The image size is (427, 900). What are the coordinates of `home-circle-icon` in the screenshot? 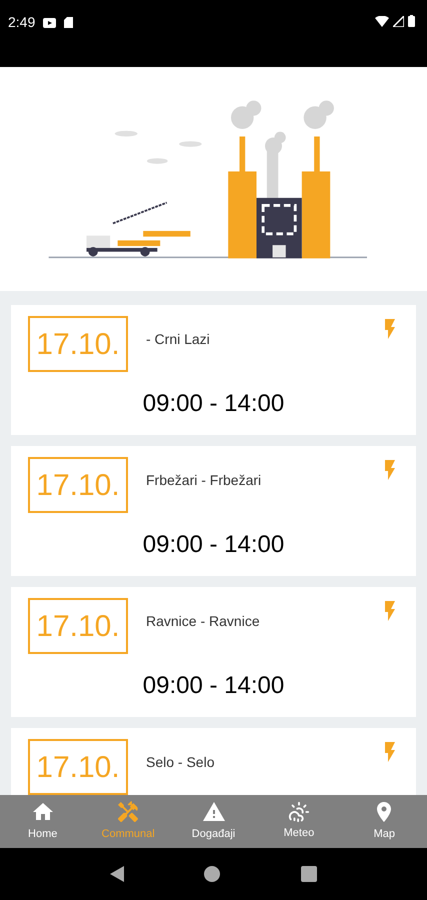 It's located at (212, 874).